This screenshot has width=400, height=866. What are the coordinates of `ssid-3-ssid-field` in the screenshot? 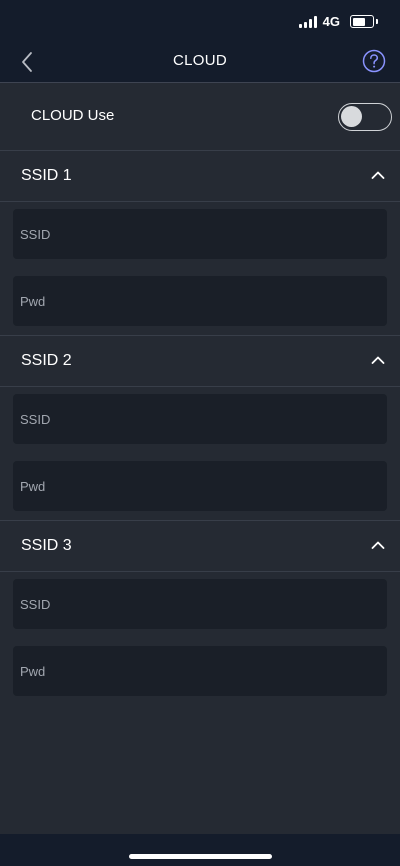 It's located at (200, 604).